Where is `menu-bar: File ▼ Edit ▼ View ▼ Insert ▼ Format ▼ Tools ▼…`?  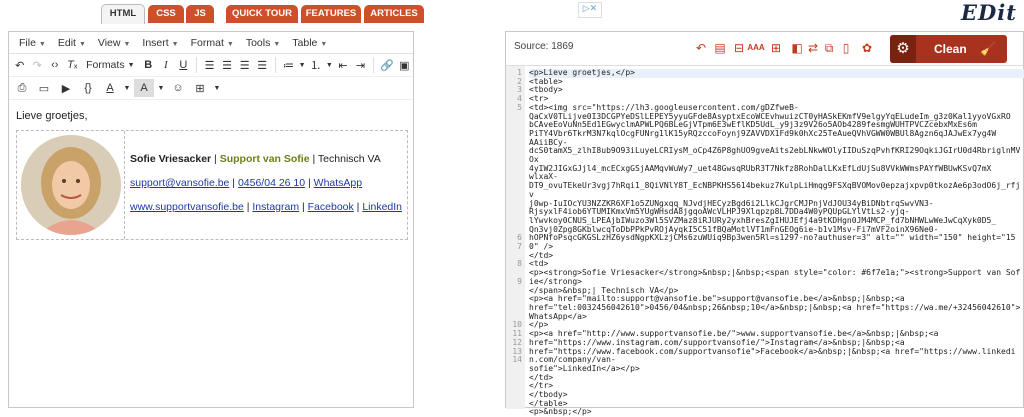
menu-bar: File ▼ Edit ▼ View ▼ Insert ▼ Format ▼ Tools ▼… is located at coordinates (211, 43).